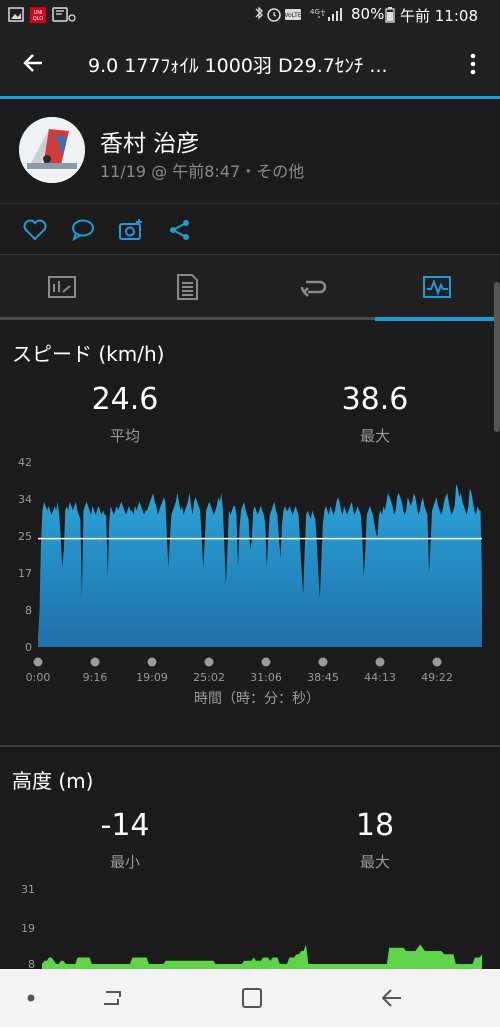  I want to click on share-icon, so click(180, 230).